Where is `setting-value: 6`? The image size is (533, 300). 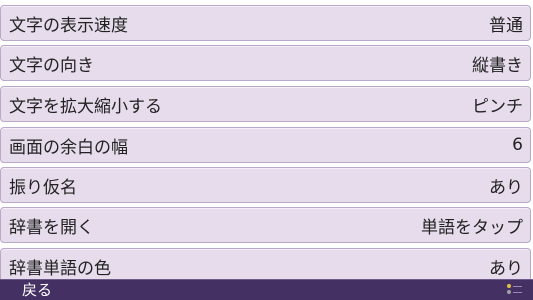 setting-value: 6 is located at coordinates (517, 145).